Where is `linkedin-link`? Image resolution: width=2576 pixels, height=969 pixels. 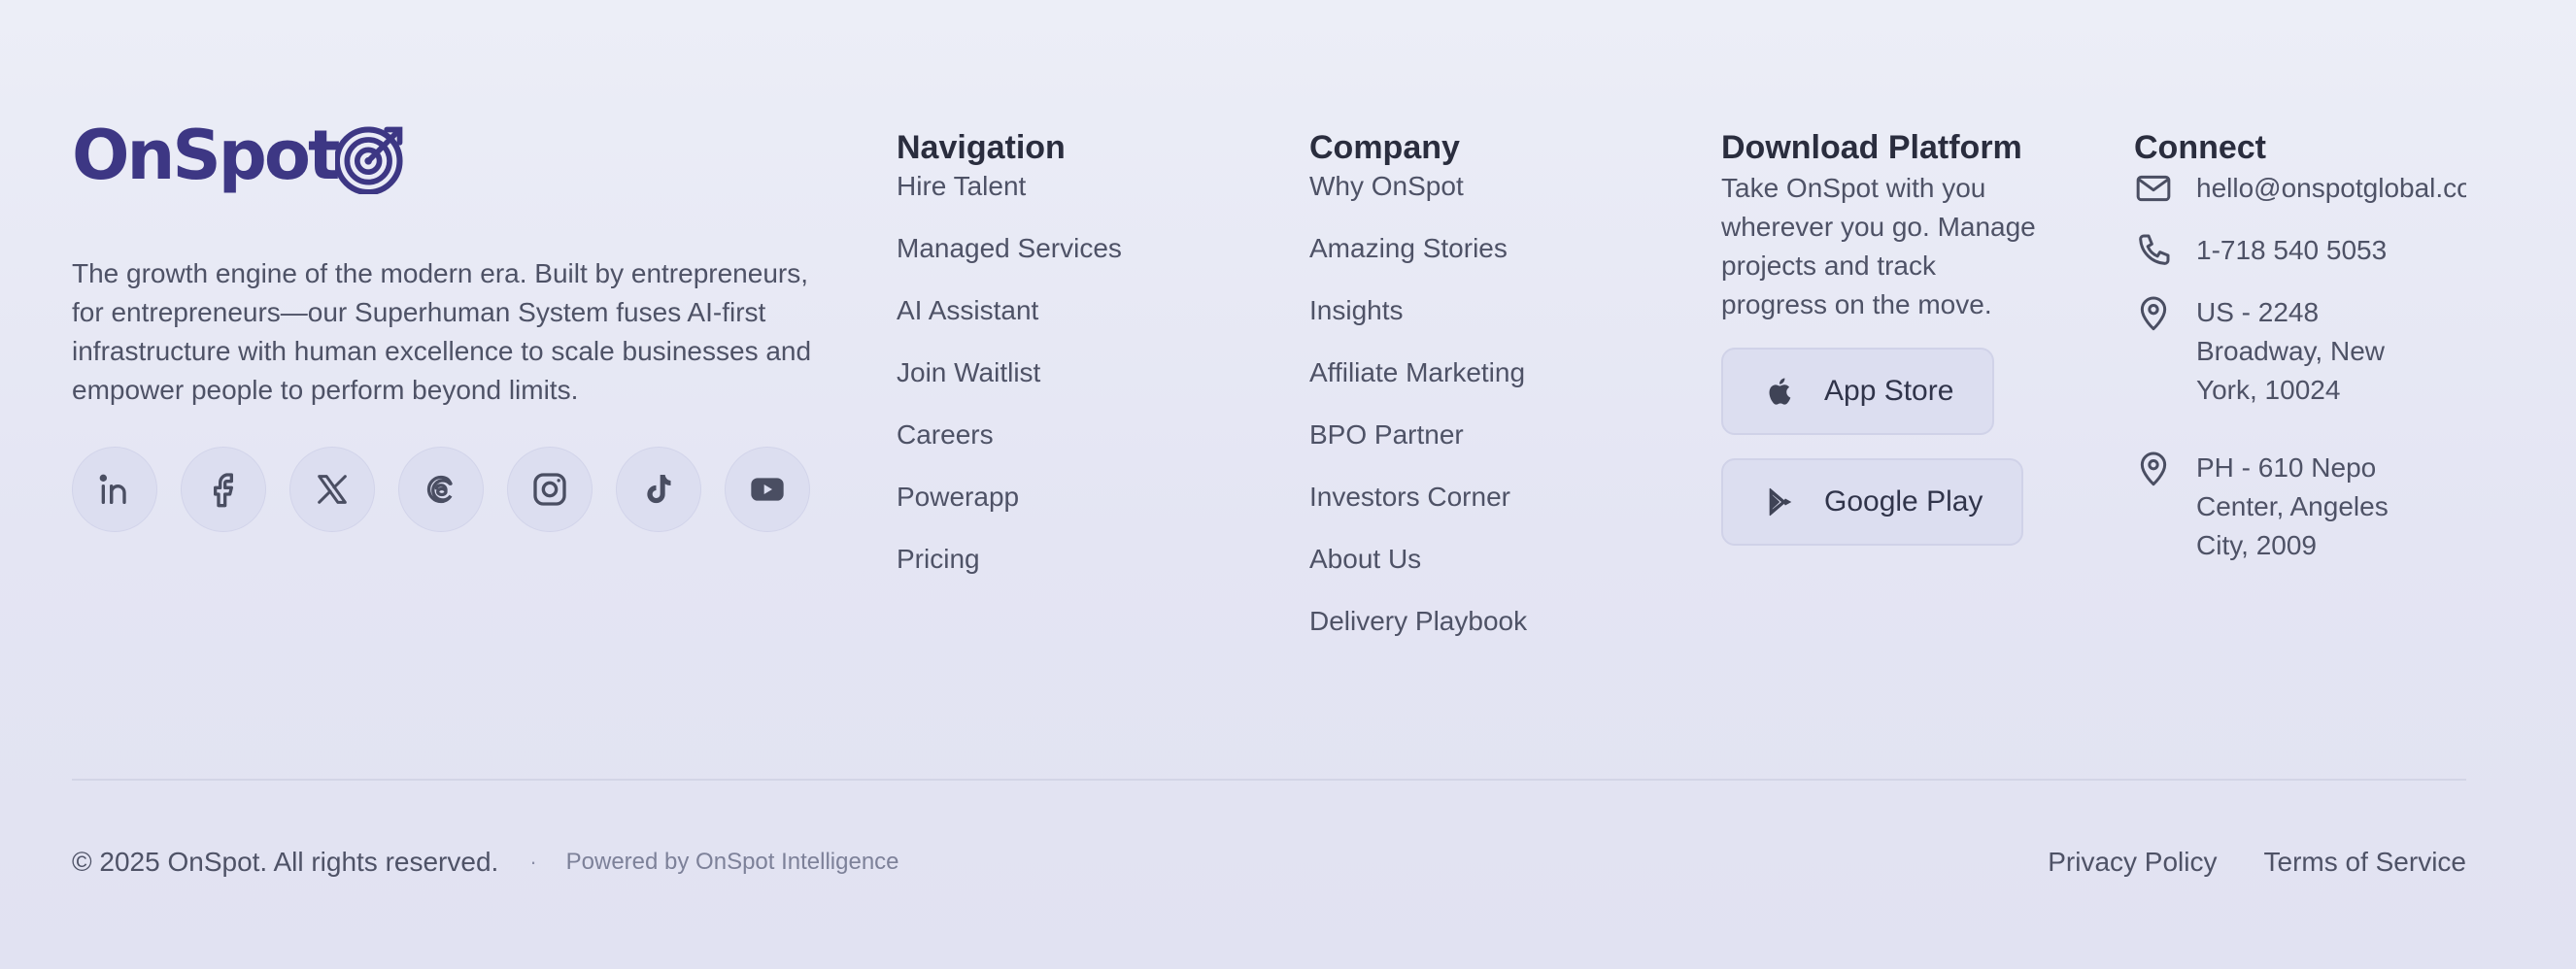 linkedin-link is located at coordinates (114, 489).